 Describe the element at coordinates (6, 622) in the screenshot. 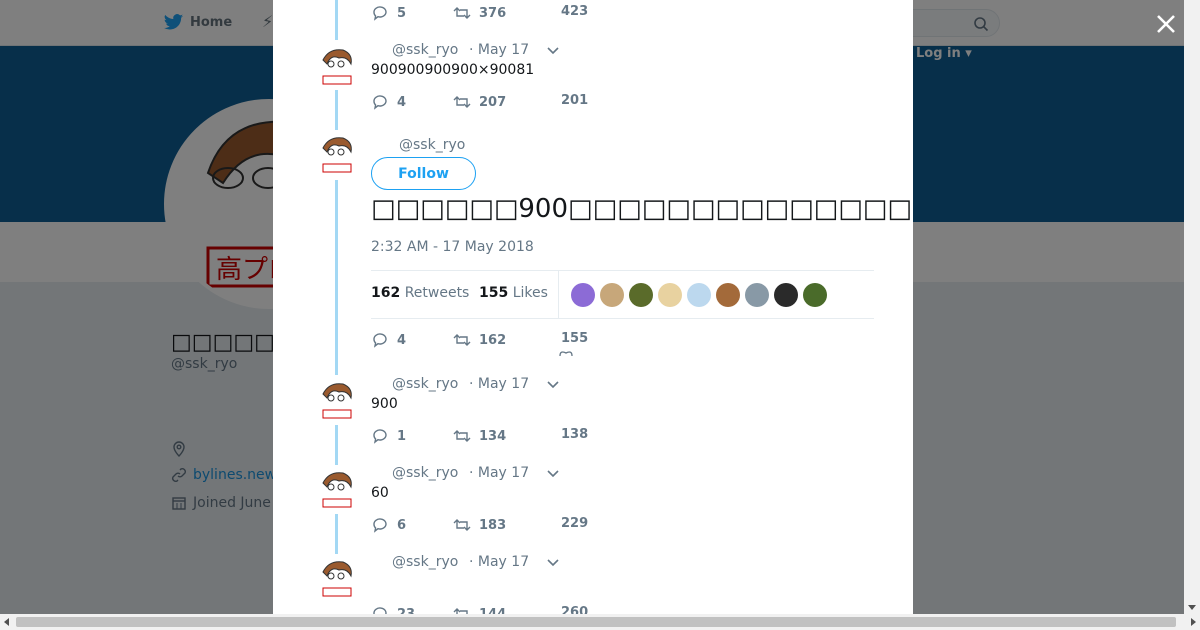

I see `scroll-left-arrow-icon` at that location.